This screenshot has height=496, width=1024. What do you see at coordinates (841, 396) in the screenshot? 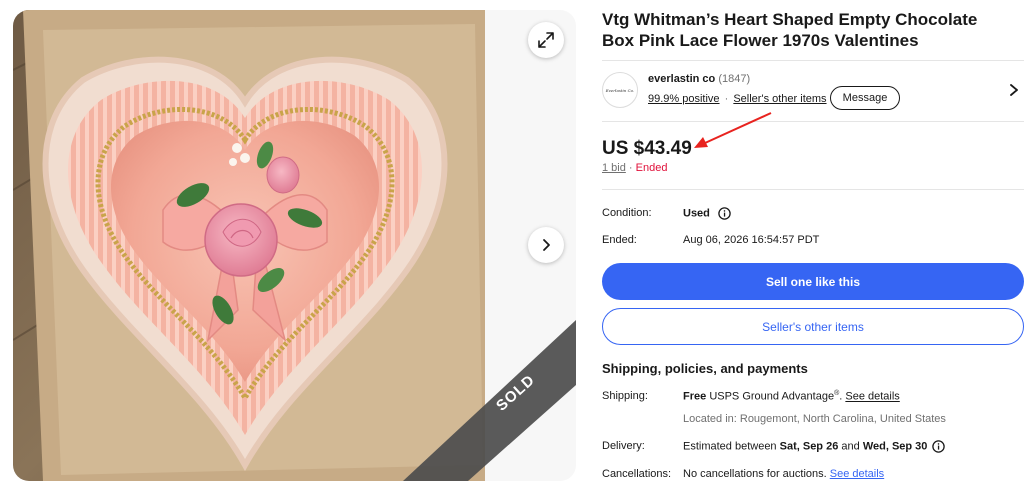
I see `shipping-period: .` at bounding box center [841, 396].